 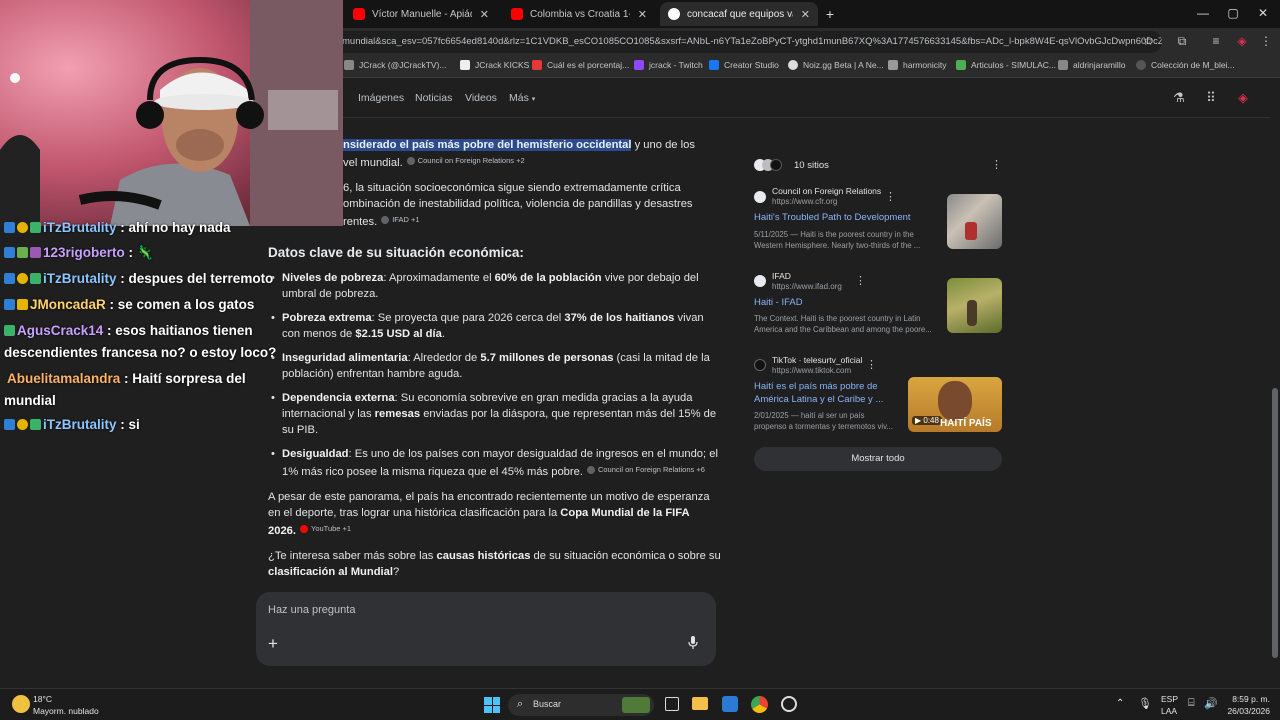 What do you see at coordinates (522, 98) in the screenshot?
I see `tab-mas: Más ▾` at bounding box center [522, 98].